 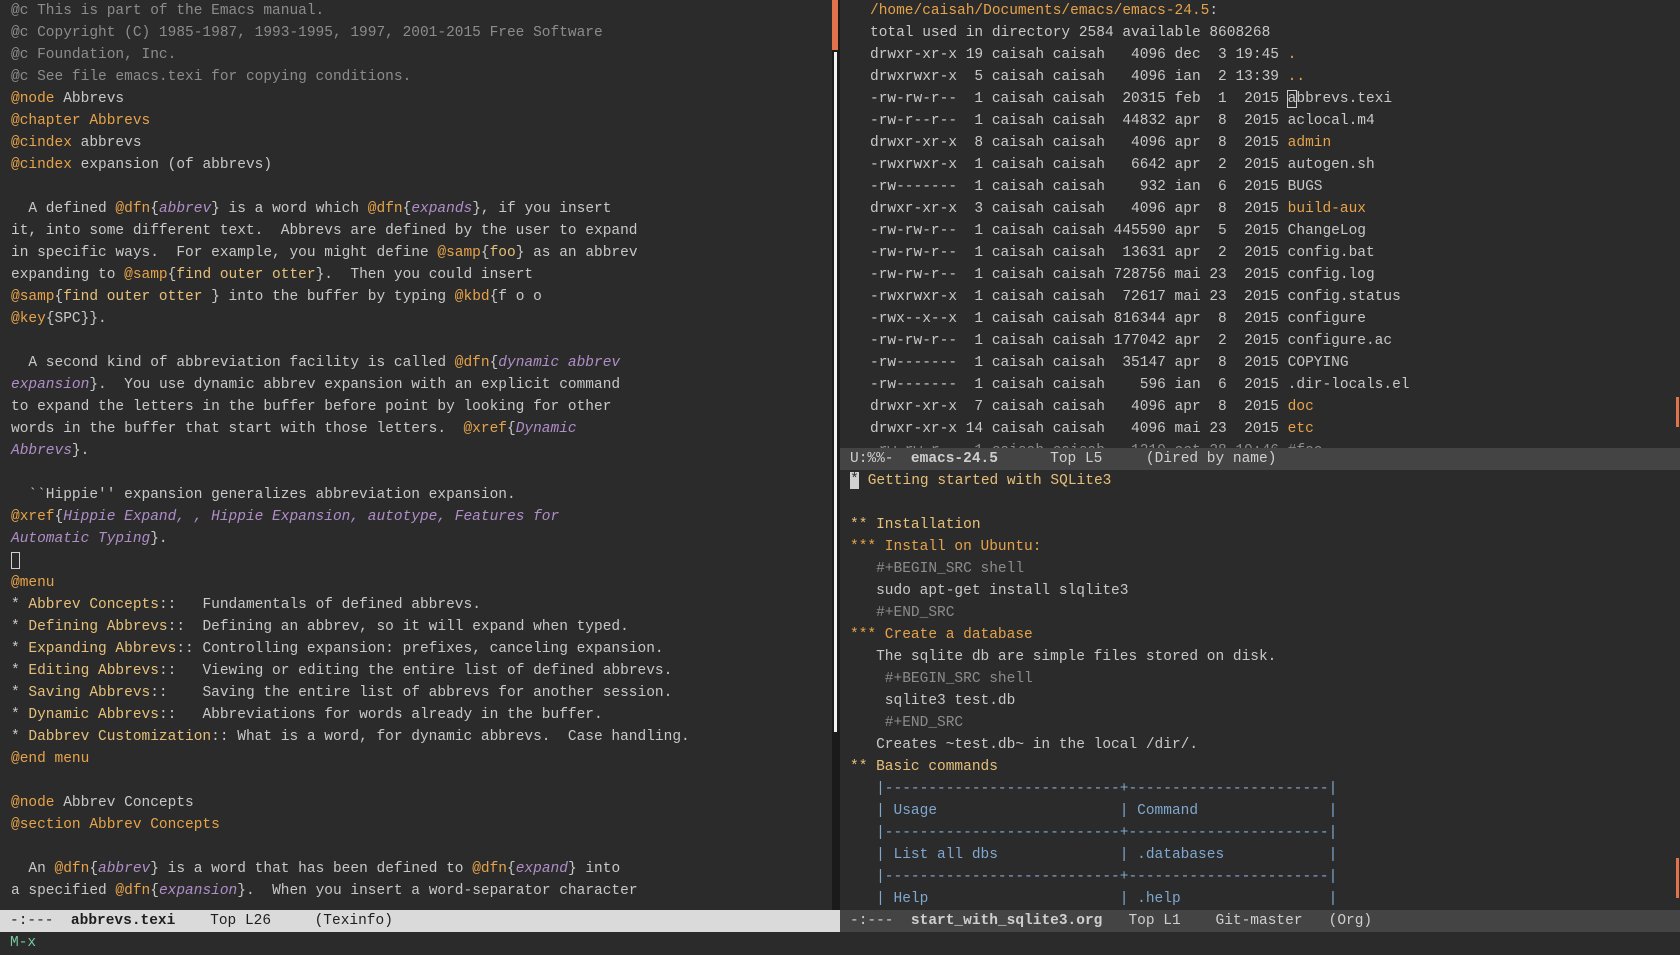 I want to click on dired-header: /home/caisah/Documents/emacs/emacs-24.5:, so click(x=1044, y=11).